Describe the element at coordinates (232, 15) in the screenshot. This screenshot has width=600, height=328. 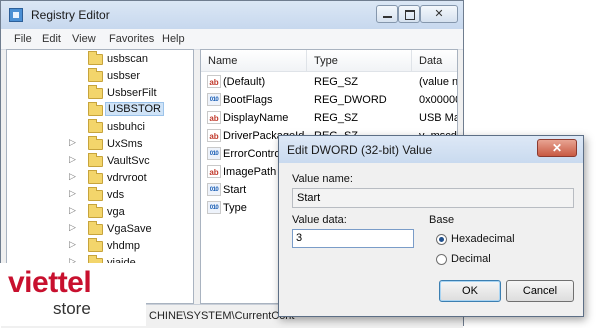
I see `title-bar: Registry Editor` at that location.